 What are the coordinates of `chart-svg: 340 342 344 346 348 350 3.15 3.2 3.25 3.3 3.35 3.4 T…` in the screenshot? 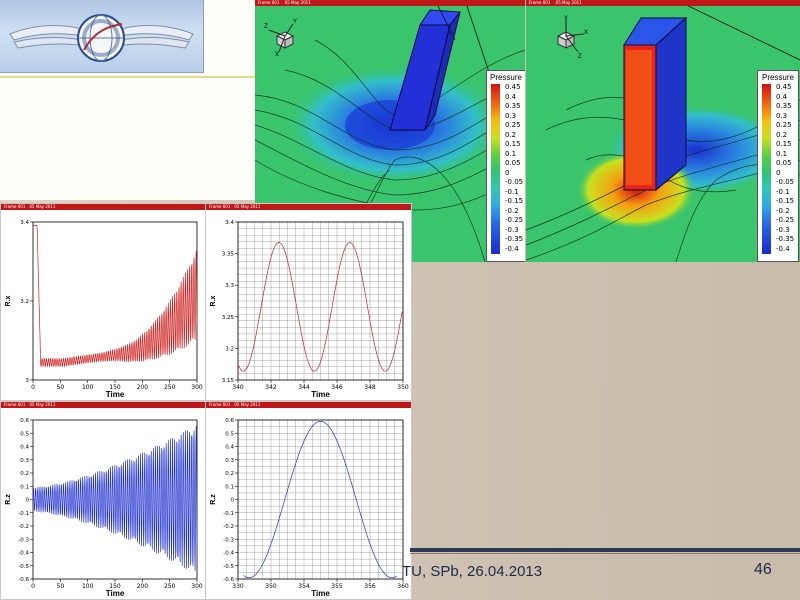 It's located at (309, 309).